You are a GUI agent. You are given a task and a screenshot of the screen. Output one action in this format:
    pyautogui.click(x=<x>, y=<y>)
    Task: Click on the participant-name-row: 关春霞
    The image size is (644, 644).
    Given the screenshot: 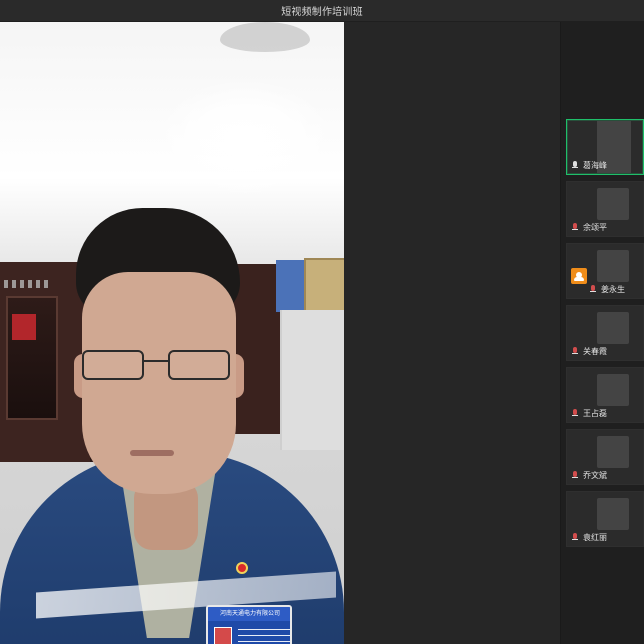 What is the action you would take?
    pyautogui.click(x=589, y=351)
    